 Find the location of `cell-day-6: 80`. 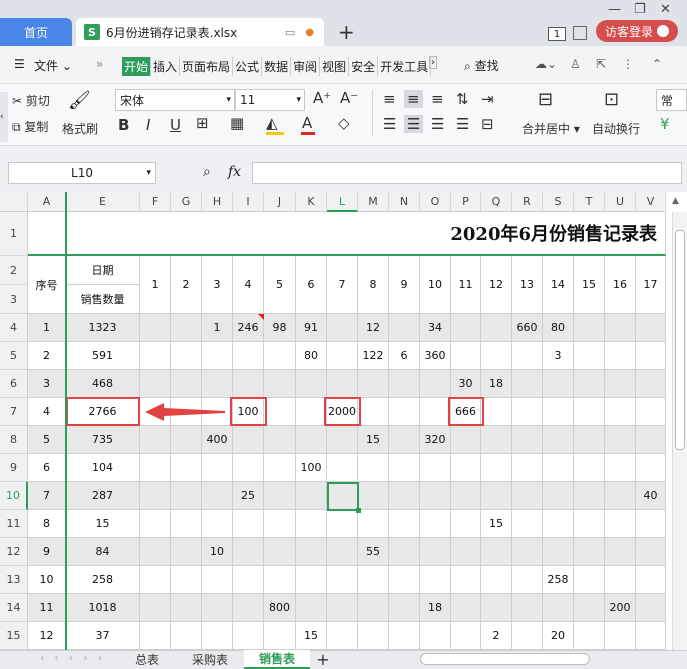

cell-day-6: 80 is located at coordinates (311, 356).